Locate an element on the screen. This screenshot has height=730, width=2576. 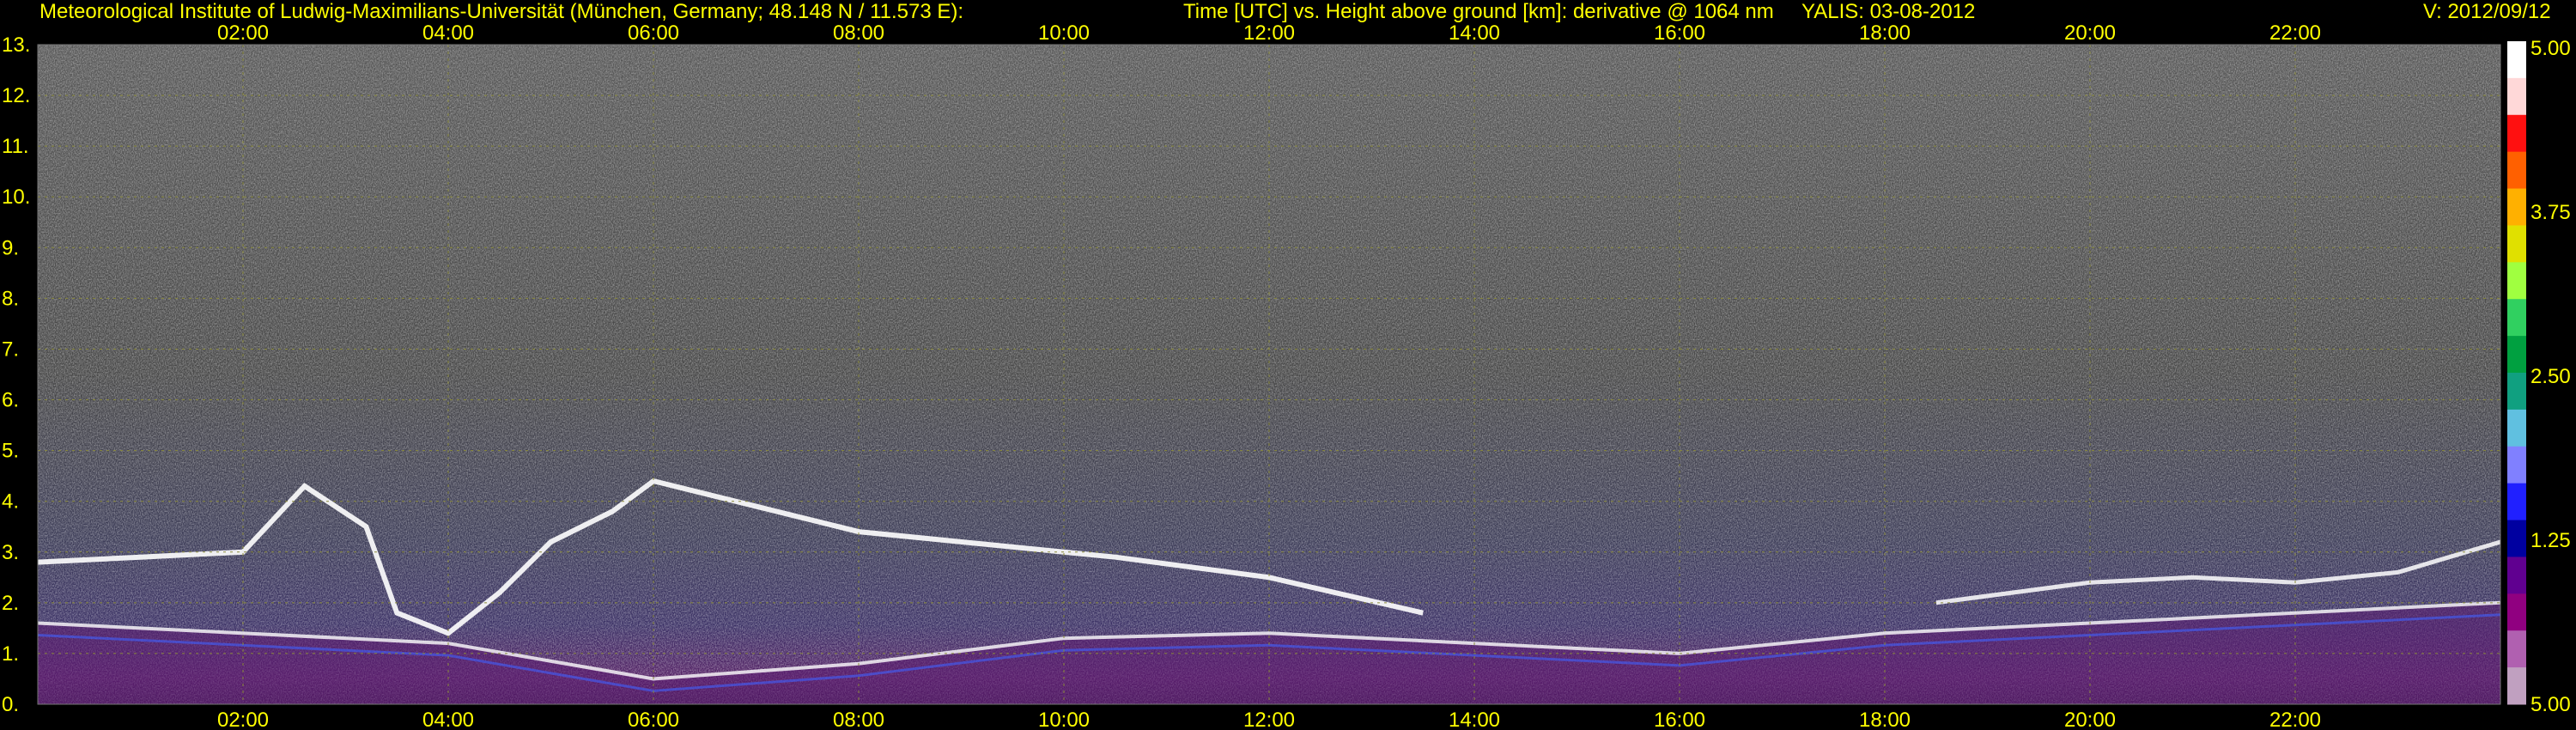
y-tick-label: 11. is located at coordinates (15, 146).